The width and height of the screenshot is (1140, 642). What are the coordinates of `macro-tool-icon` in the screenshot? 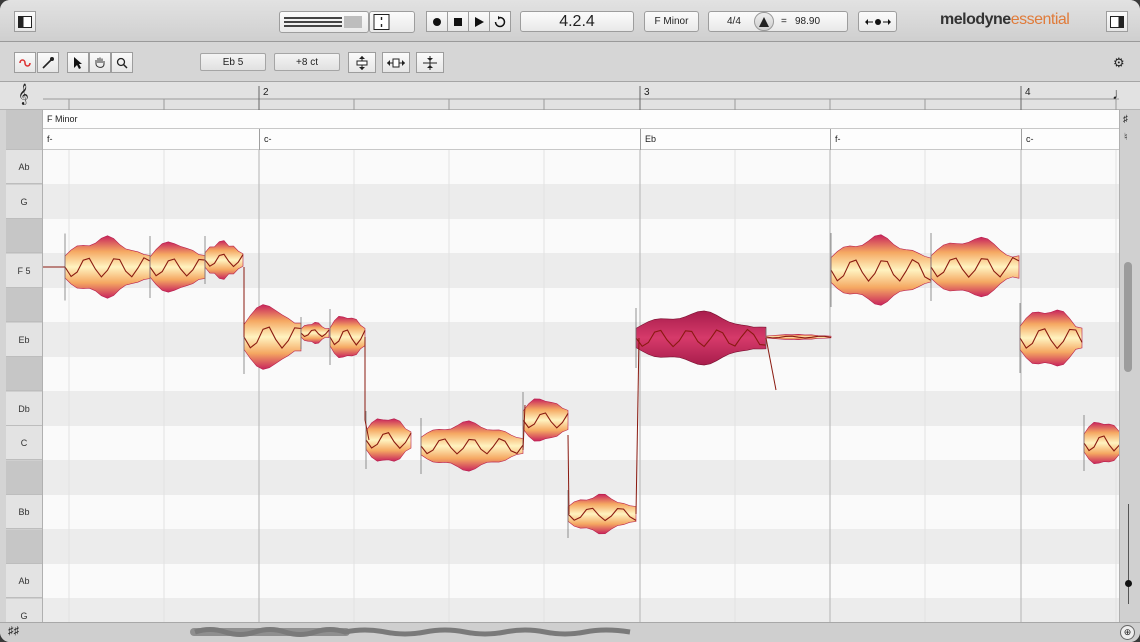 It's located at (48, 62).